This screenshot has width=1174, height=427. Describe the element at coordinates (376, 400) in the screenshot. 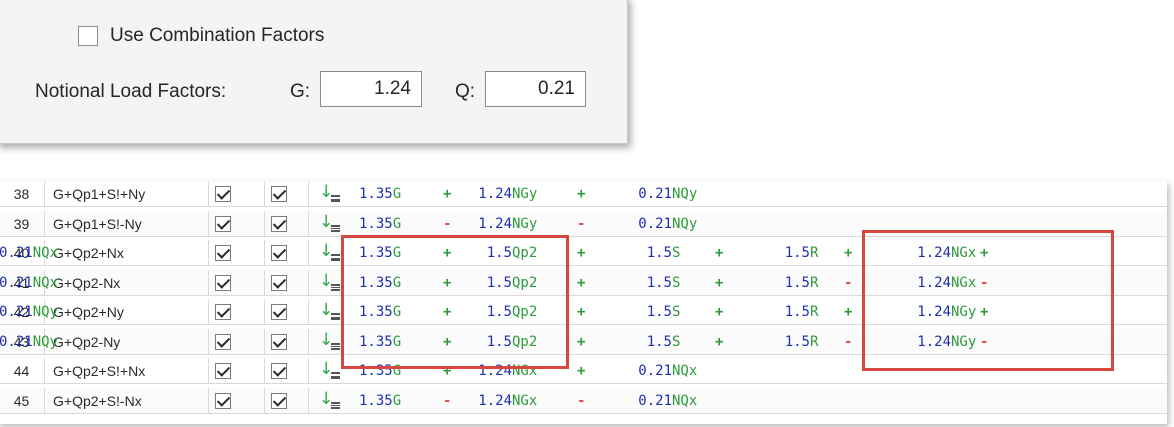

I see `factor-value: 1.35` at that location.